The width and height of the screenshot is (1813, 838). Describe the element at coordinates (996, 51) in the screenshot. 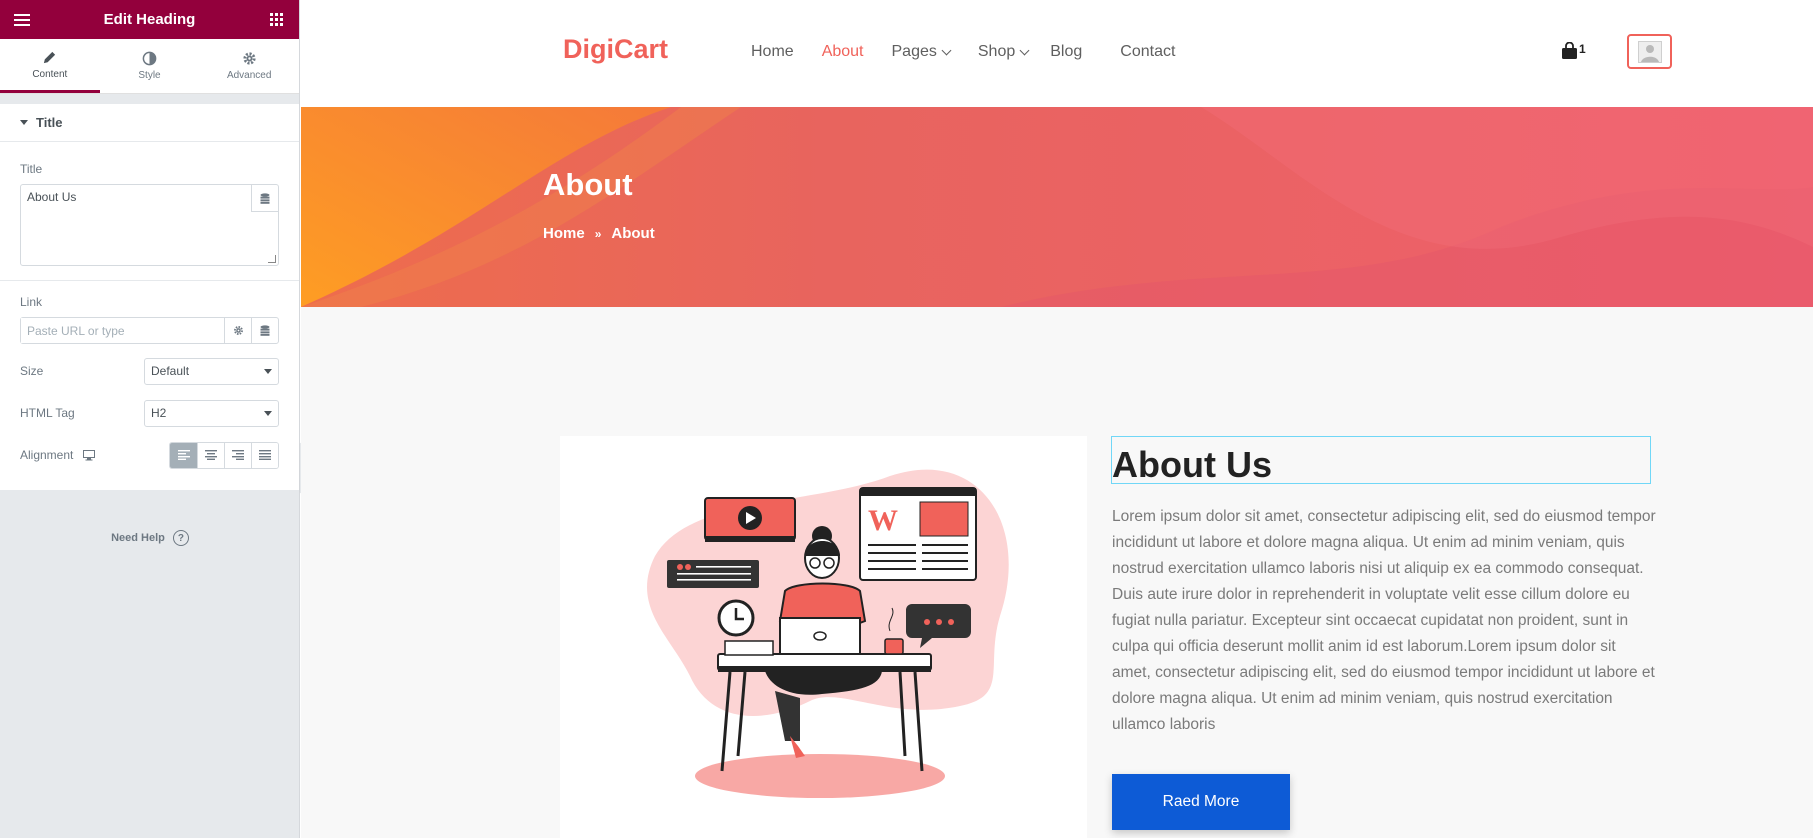

I see `nav-shop-label: Shop` at that location.